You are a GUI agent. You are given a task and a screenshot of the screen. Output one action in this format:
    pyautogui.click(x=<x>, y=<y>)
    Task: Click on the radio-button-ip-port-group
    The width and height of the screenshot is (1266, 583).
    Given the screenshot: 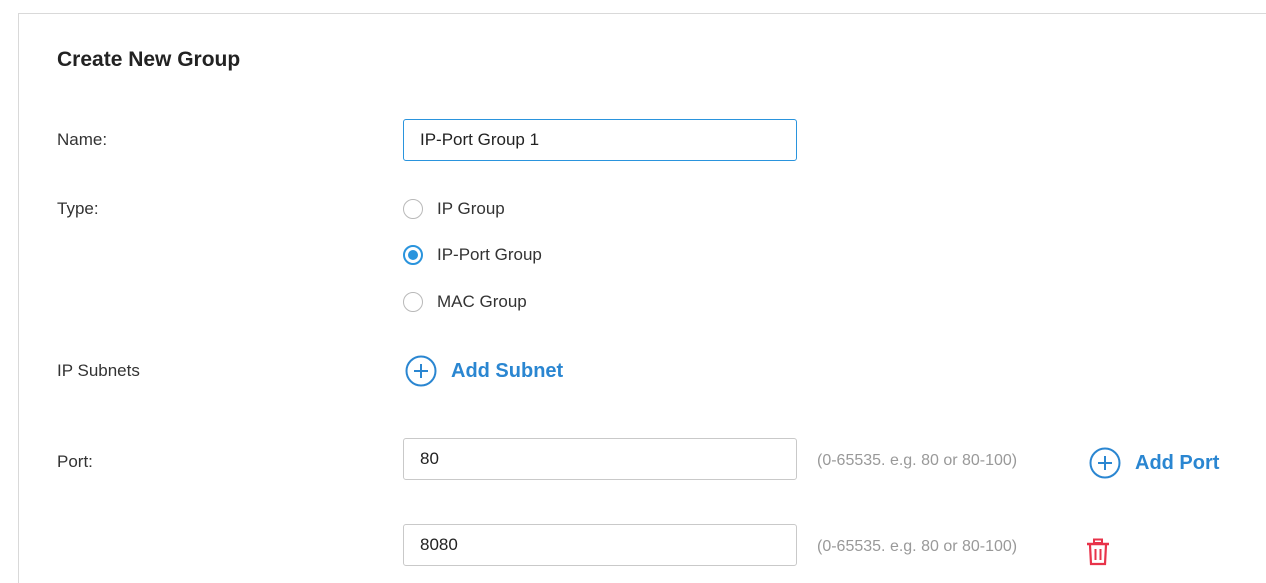 What is the action you would take?
    pyautogui.click(x=413, y=255)
    